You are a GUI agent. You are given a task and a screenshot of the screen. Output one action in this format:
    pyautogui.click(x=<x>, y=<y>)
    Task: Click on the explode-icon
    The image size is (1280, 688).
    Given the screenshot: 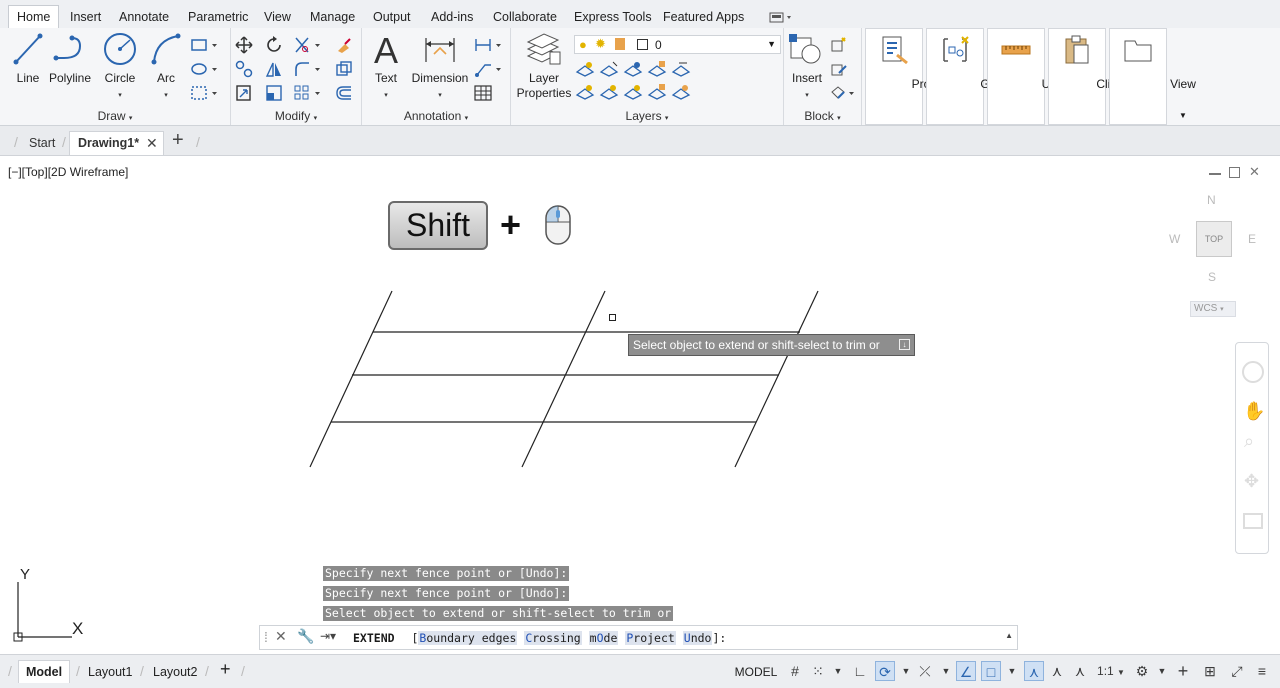 What is the action you would take?
    pyautogui.click(x=344, y=69)
    